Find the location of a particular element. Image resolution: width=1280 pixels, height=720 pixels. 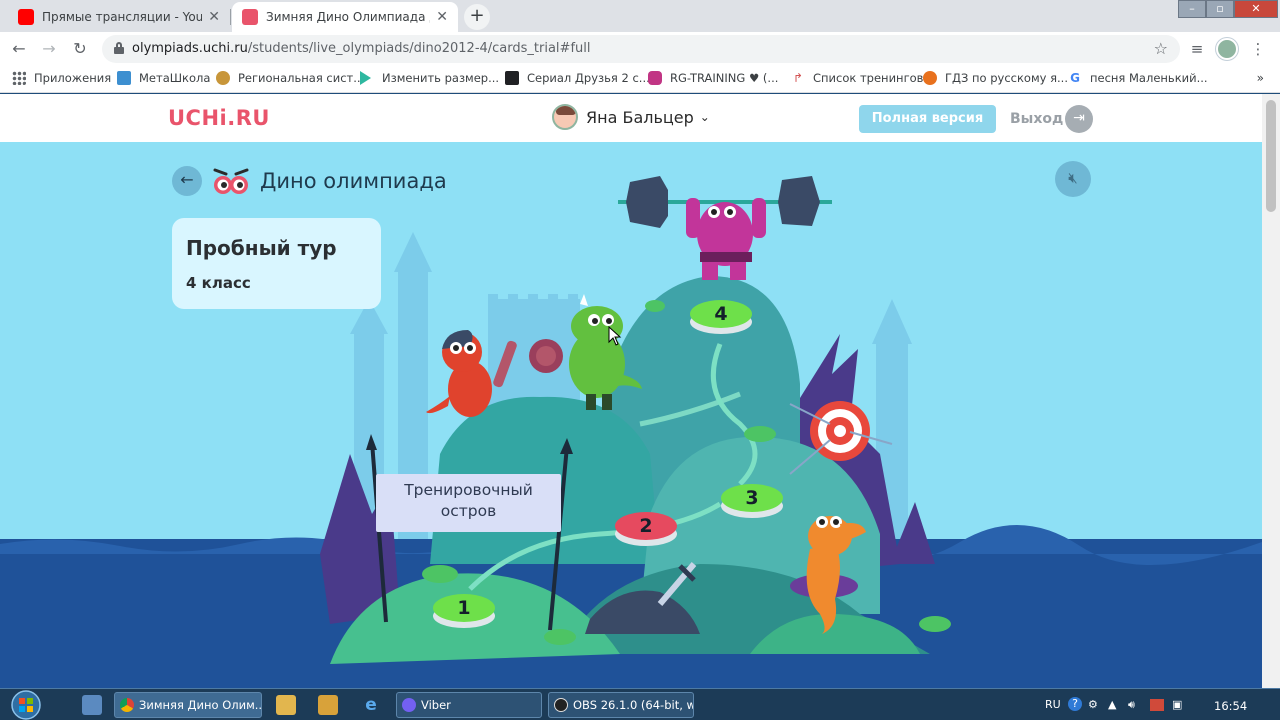

bookmark-label: Приложения is located at coordinates (73, 78).